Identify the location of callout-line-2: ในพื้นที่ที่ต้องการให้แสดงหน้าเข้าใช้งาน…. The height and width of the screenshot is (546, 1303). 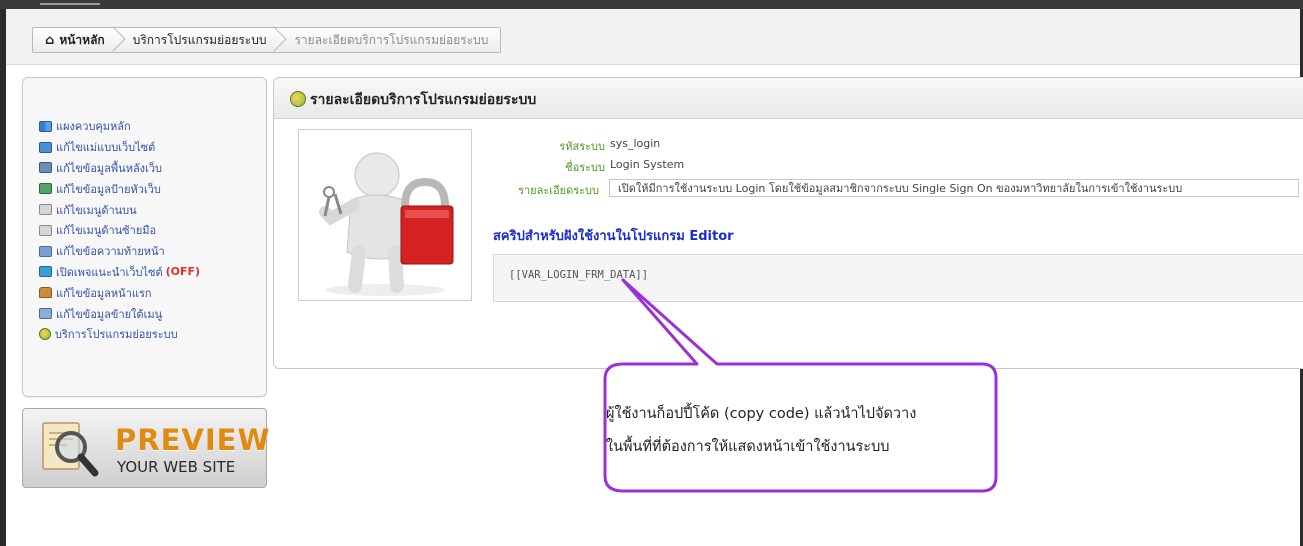
(748, 447).